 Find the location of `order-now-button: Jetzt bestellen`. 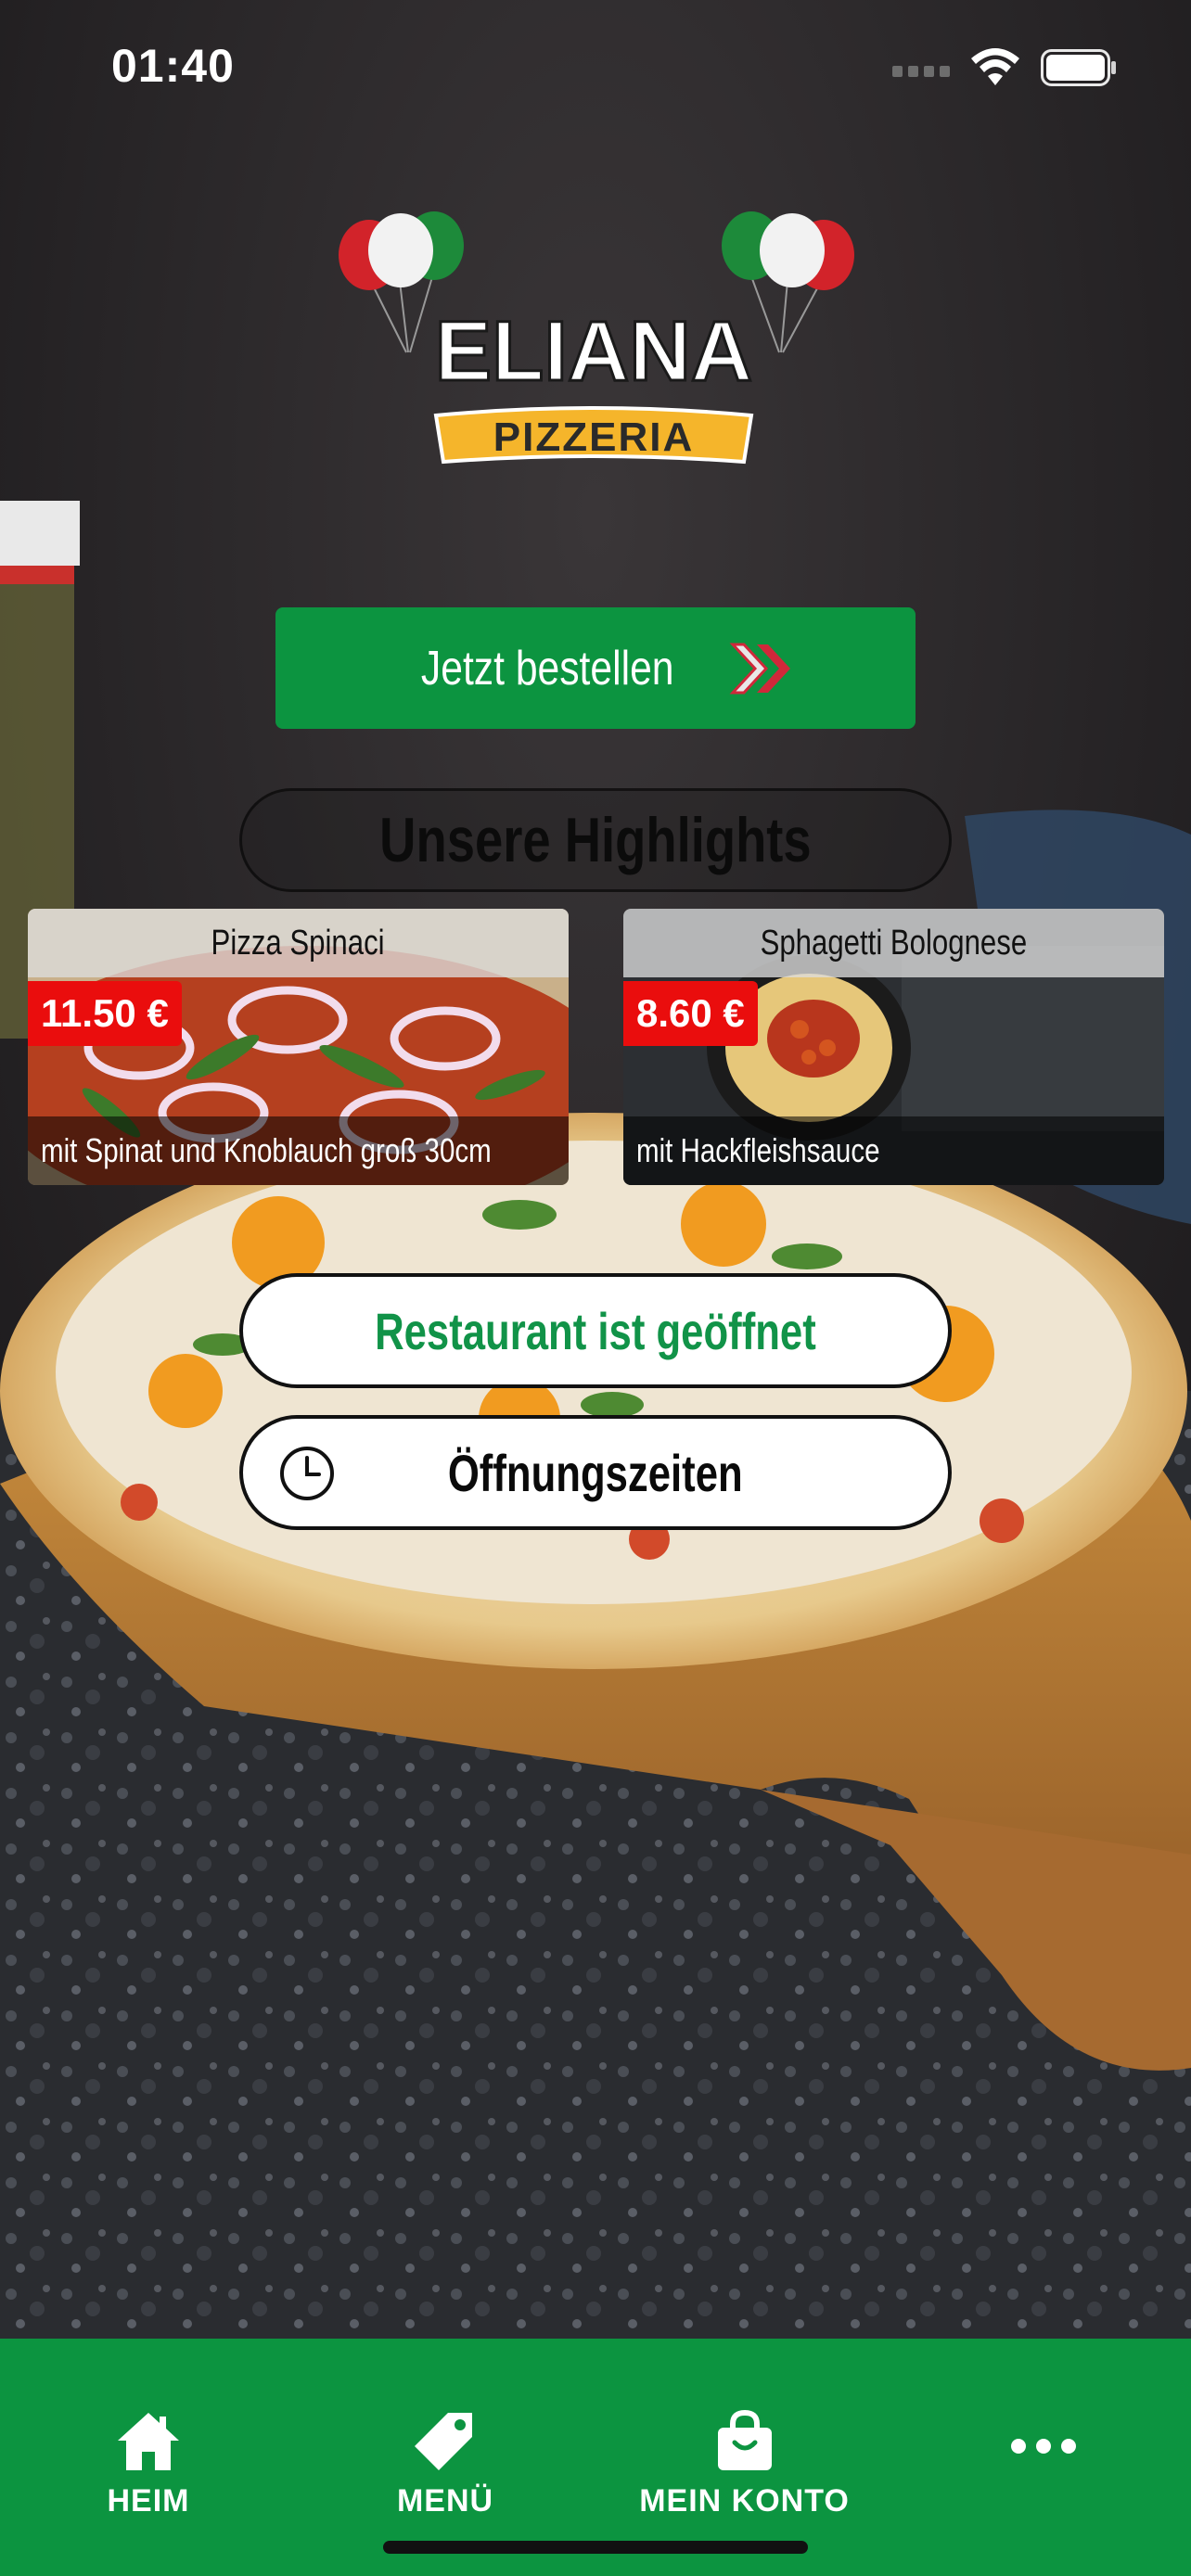

order-now-button: Jetzt bestellen is located at coordinates (595, 668).